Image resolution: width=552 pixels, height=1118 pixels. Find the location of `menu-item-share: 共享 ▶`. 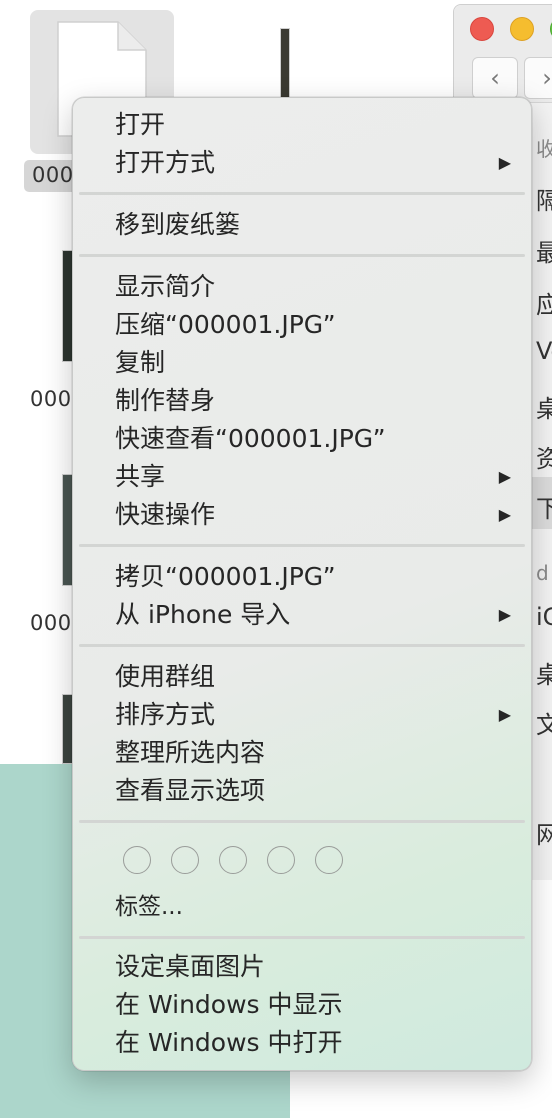

menu-item-share: 共享 ▶ is located at coordinates (302, 477).